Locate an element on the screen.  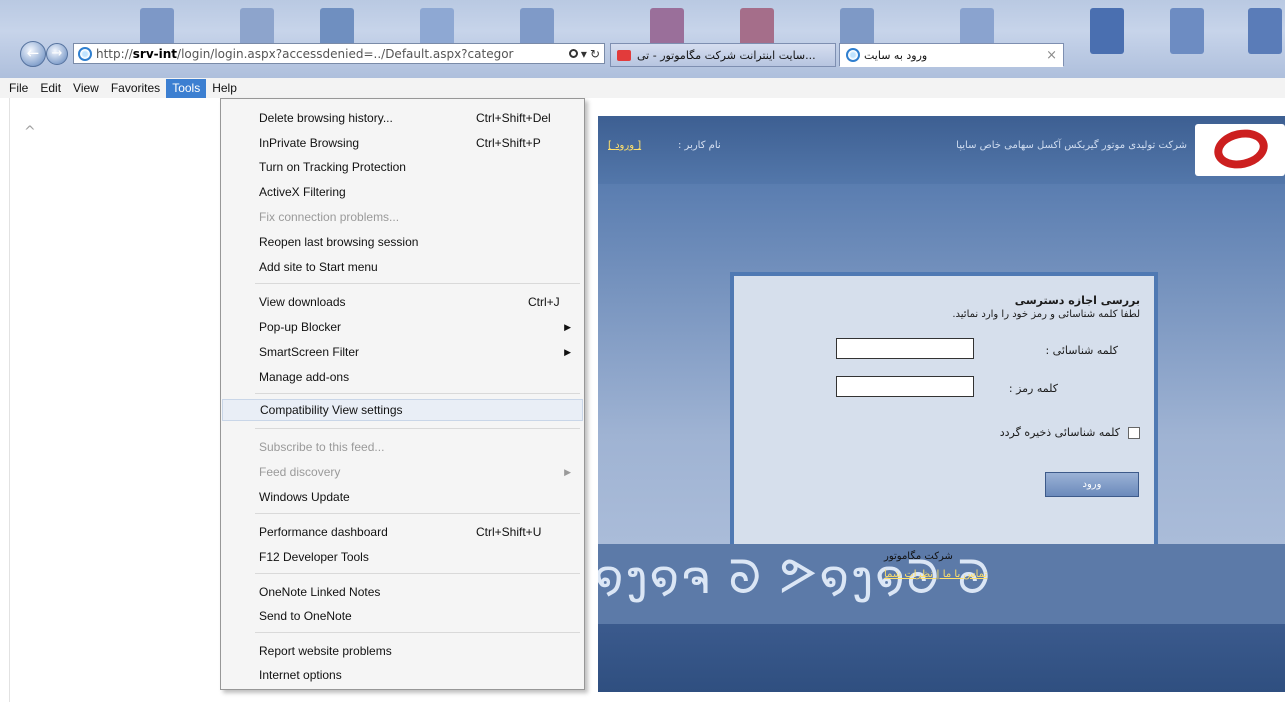
menu-item-label: View downloads is located at coordinates (302, 302).